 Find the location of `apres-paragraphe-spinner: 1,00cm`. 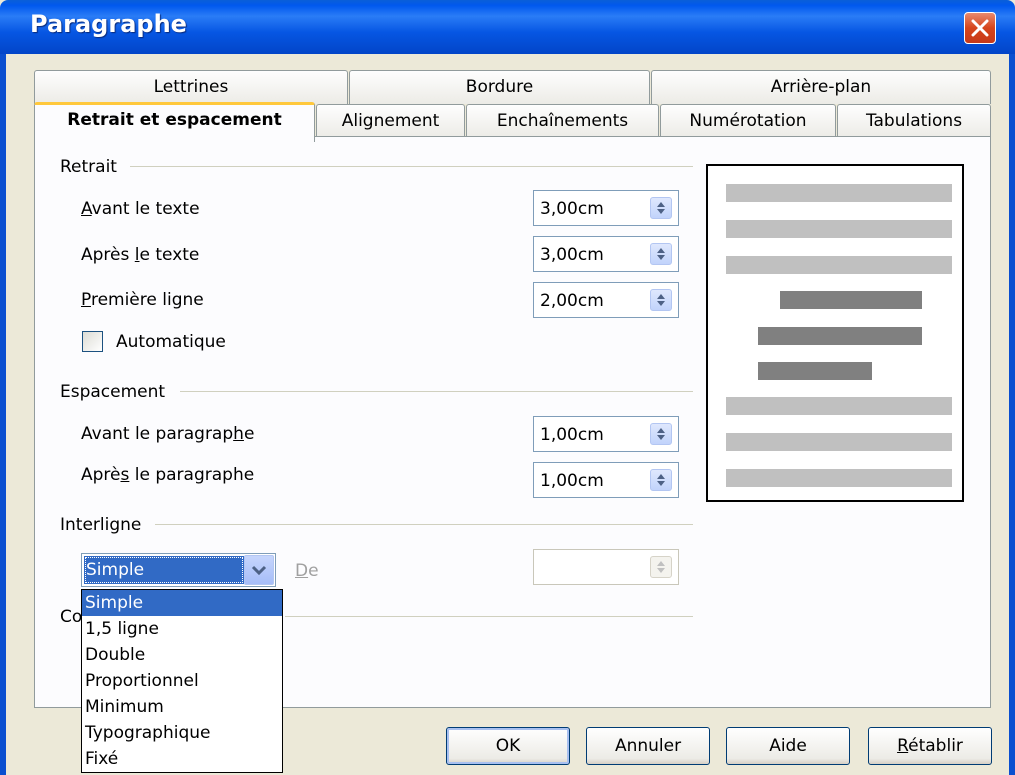

apres-paragraphe-spinner: 1,00cm is located at coordinates (606, 480).